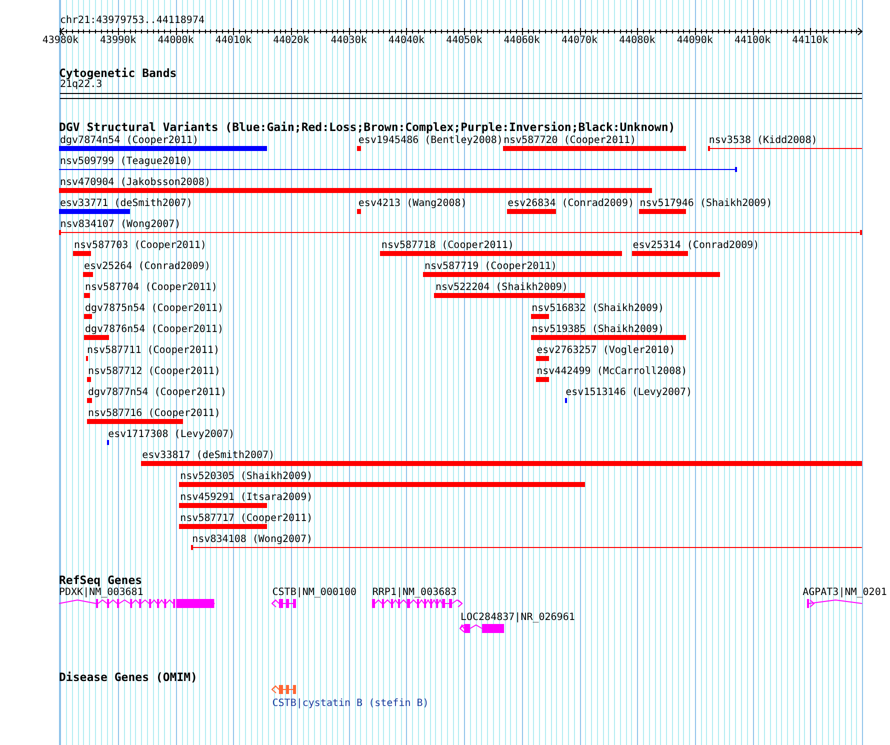 The height and width of the screenshot is (745, 890). I want to click on variant-label: nsv587704 (Cooper2011), so click(151, 288).